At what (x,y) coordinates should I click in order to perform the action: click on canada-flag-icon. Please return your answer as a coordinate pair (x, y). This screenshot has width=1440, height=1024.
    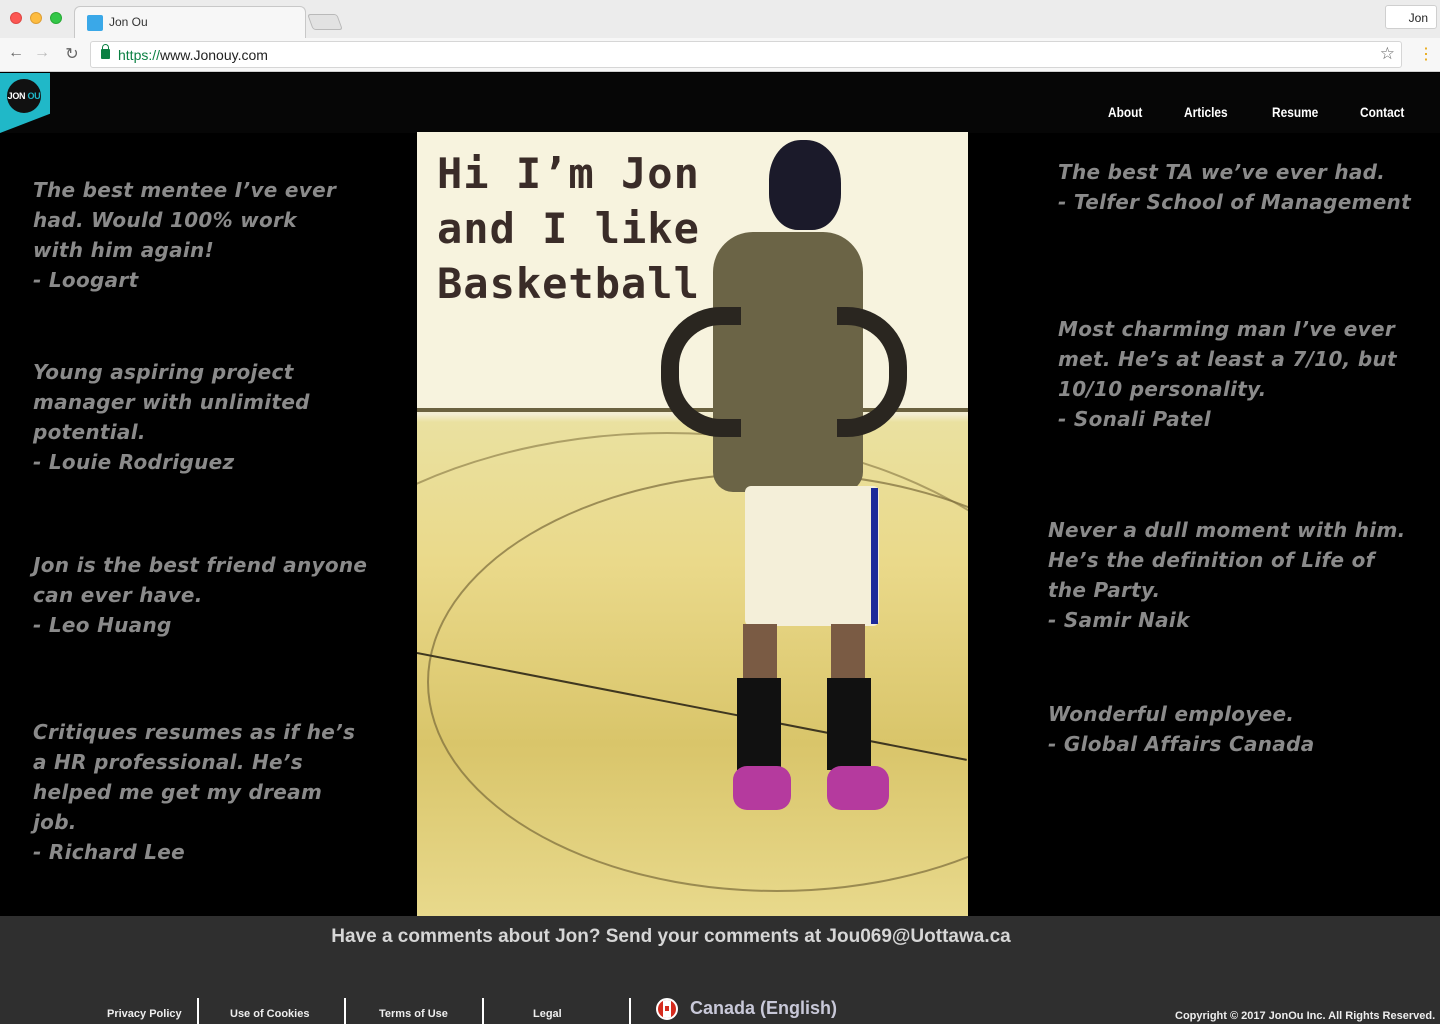
    Looking at the image, I should click on (667, 1009).